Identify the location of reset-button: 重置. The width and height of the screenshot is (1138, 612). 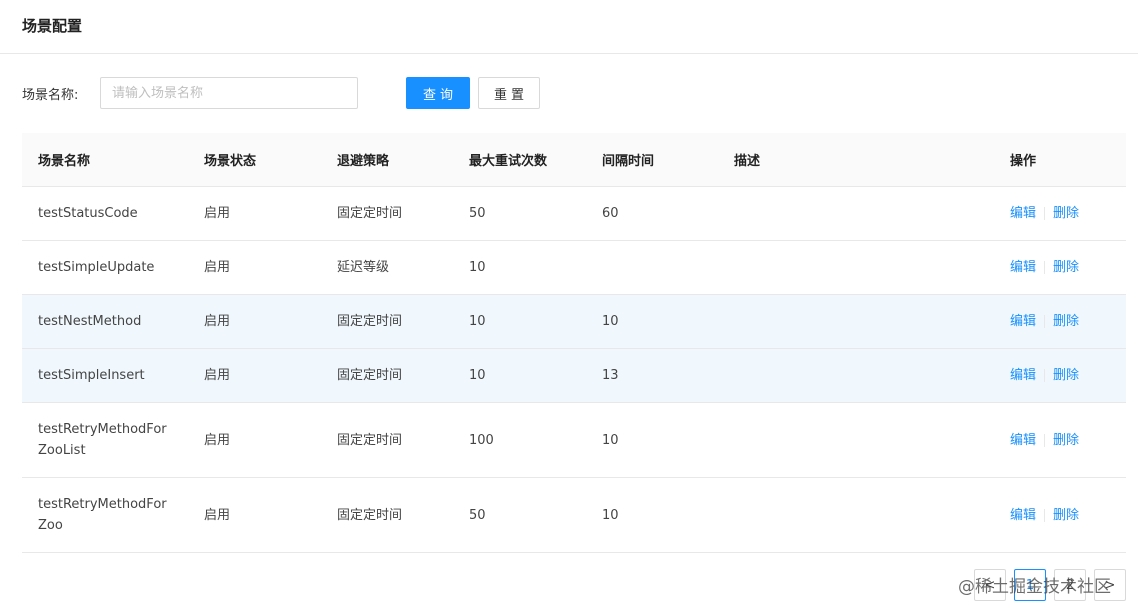
(509, 93).